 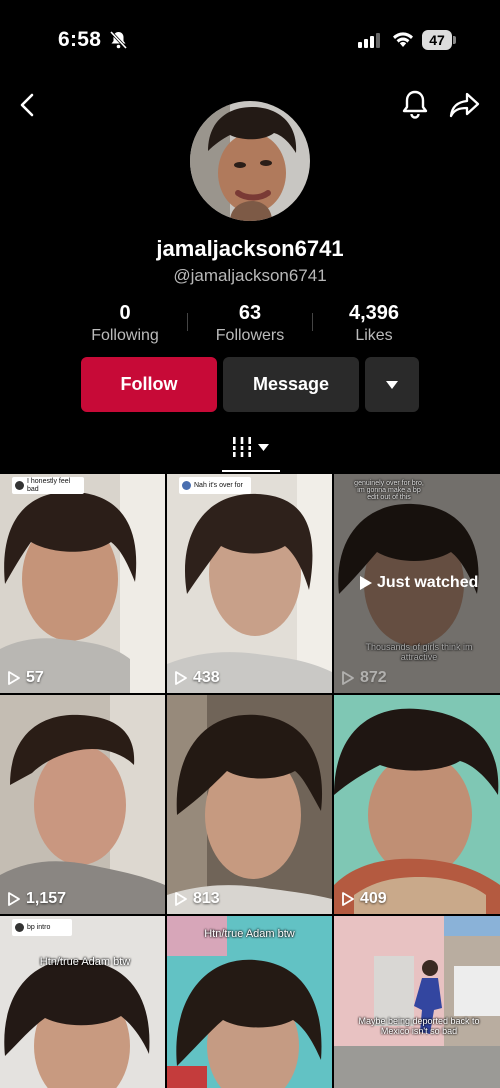 What do you see at coordinates (249, 804) in the screenshot?
I see `video-tile: 813` at bounding box center [249, 804].